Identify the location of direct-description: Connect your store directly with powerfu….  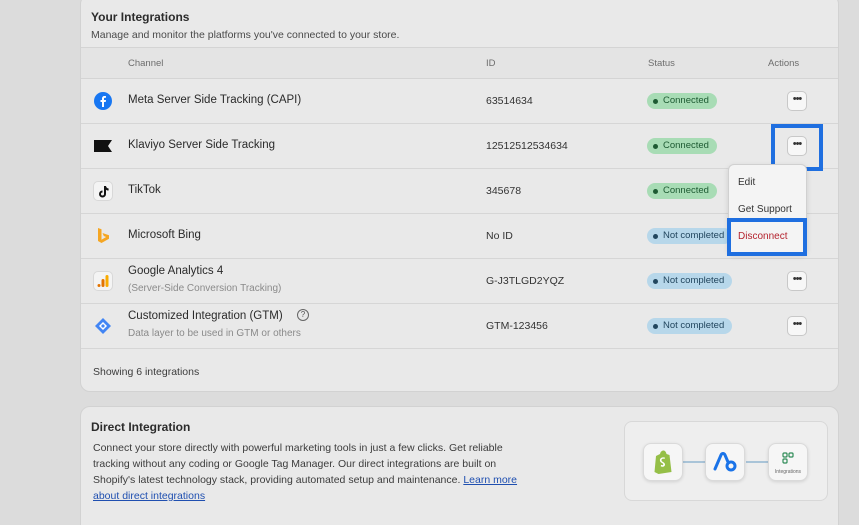
(313, 472).